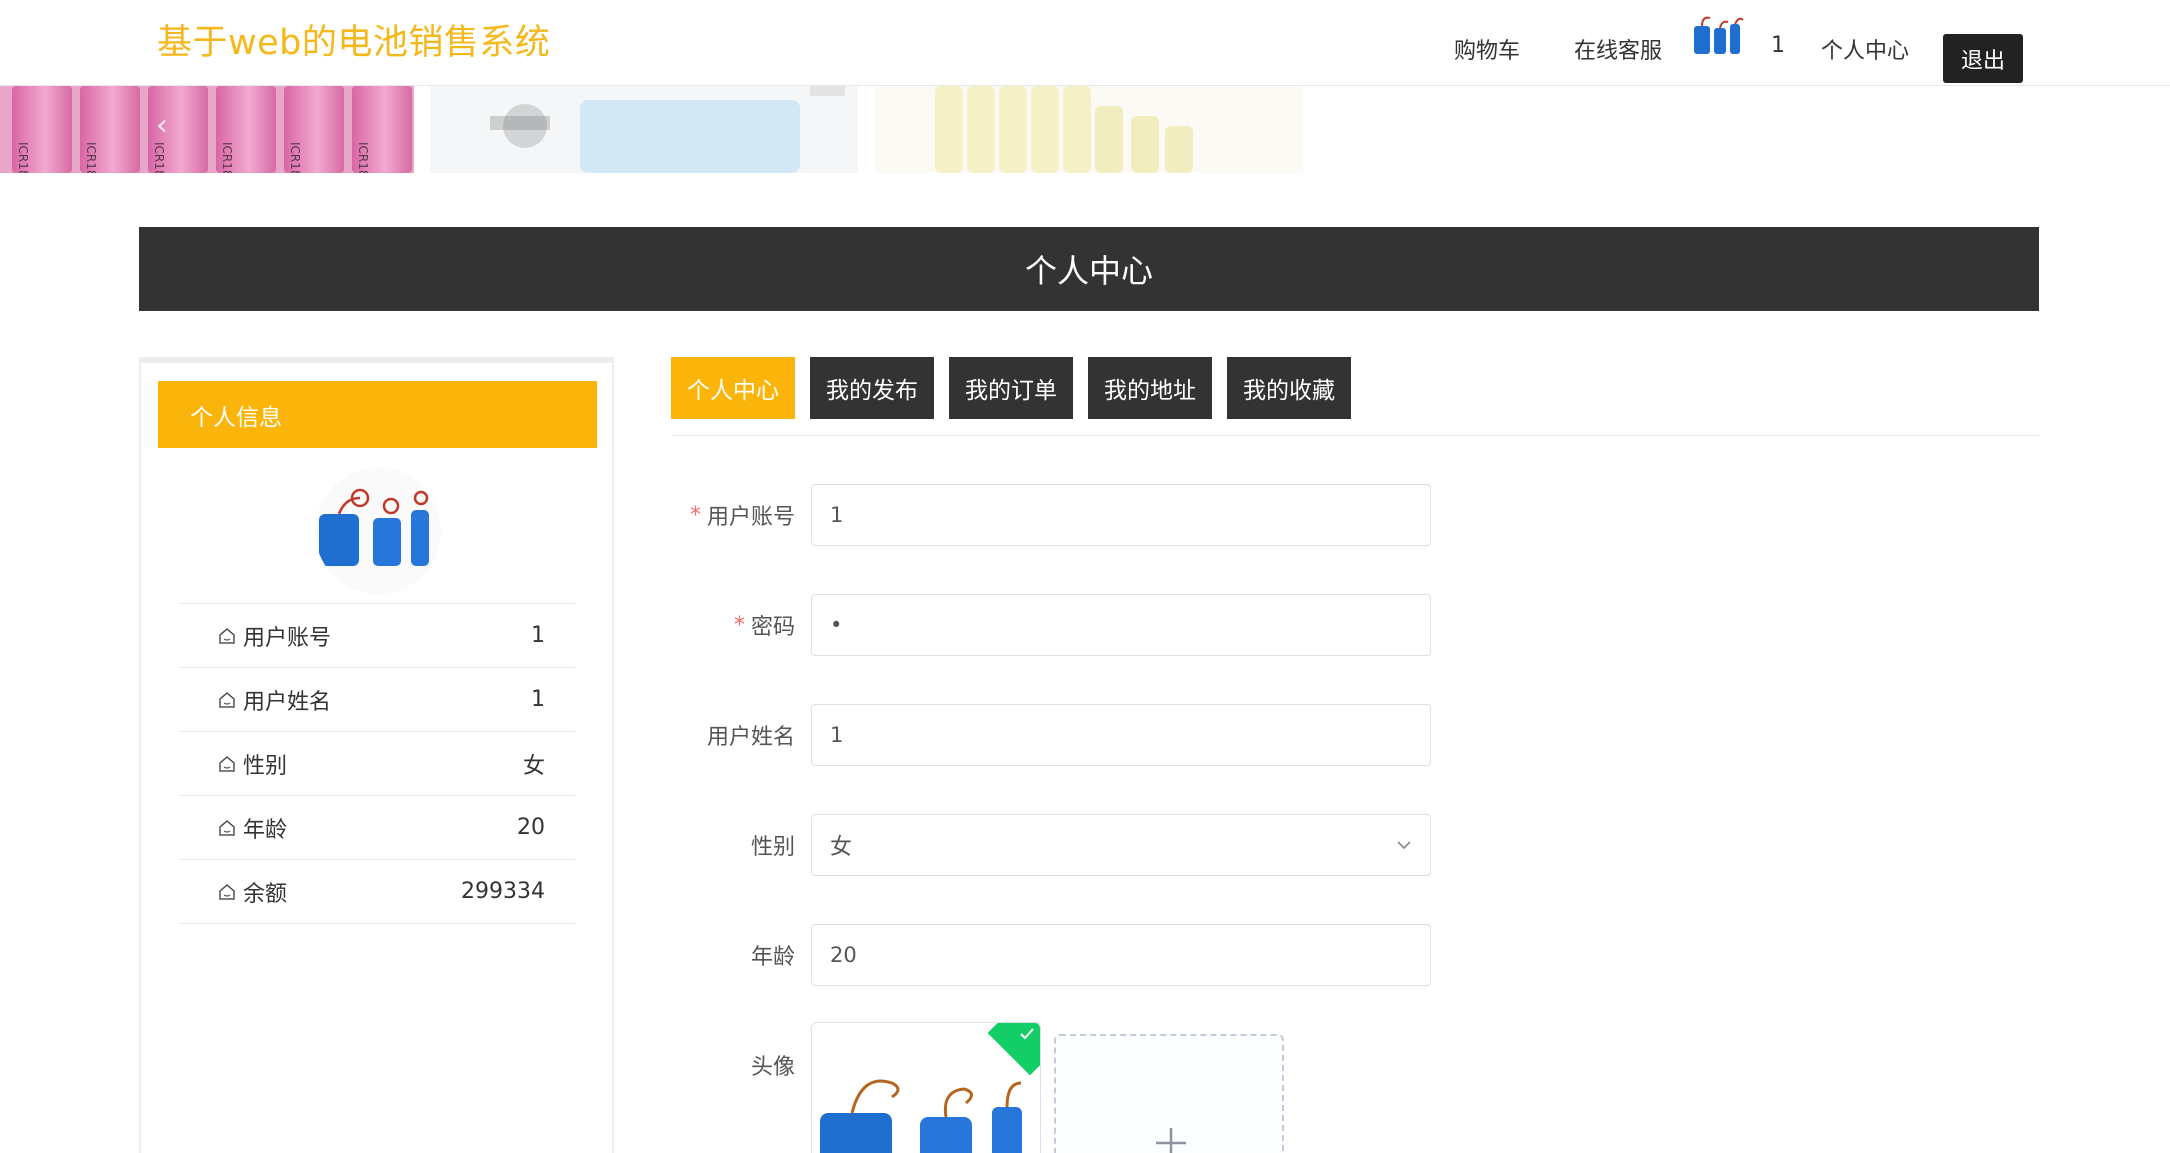  What do you see at coordinates (1720, 33) in the screenshot?
I see `user-avatar` at bounding box center [1720, 33].